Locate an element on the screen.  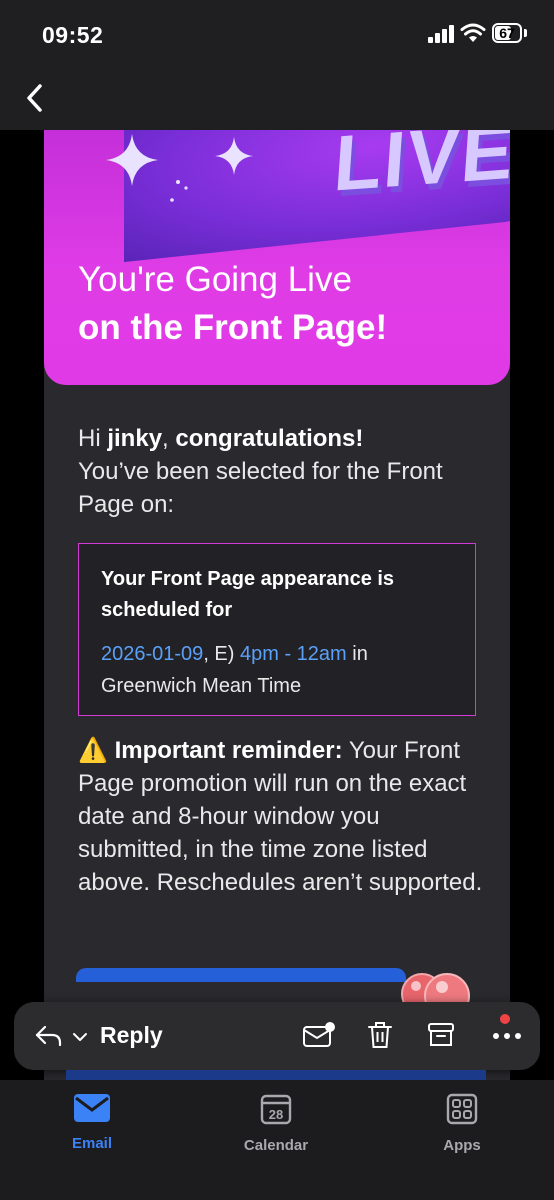
mark-unread-icon is located at coordinates (319, 1035).